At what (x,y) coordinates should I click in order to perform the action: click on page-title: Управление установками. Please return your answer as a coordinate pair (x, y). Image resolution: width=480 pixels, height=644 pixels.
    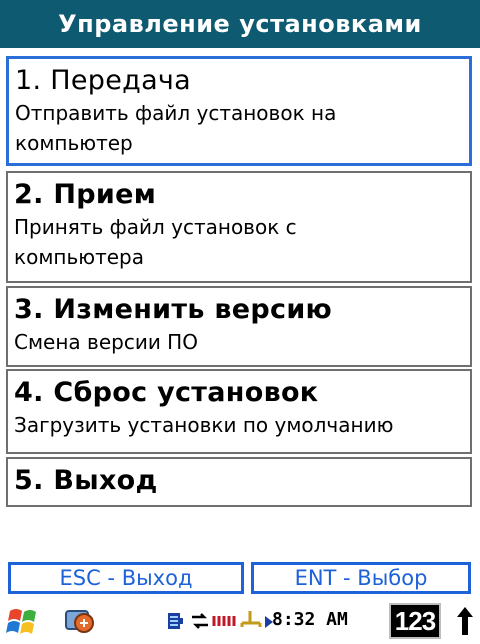
    Looking at the image, I should click on (240, 24).